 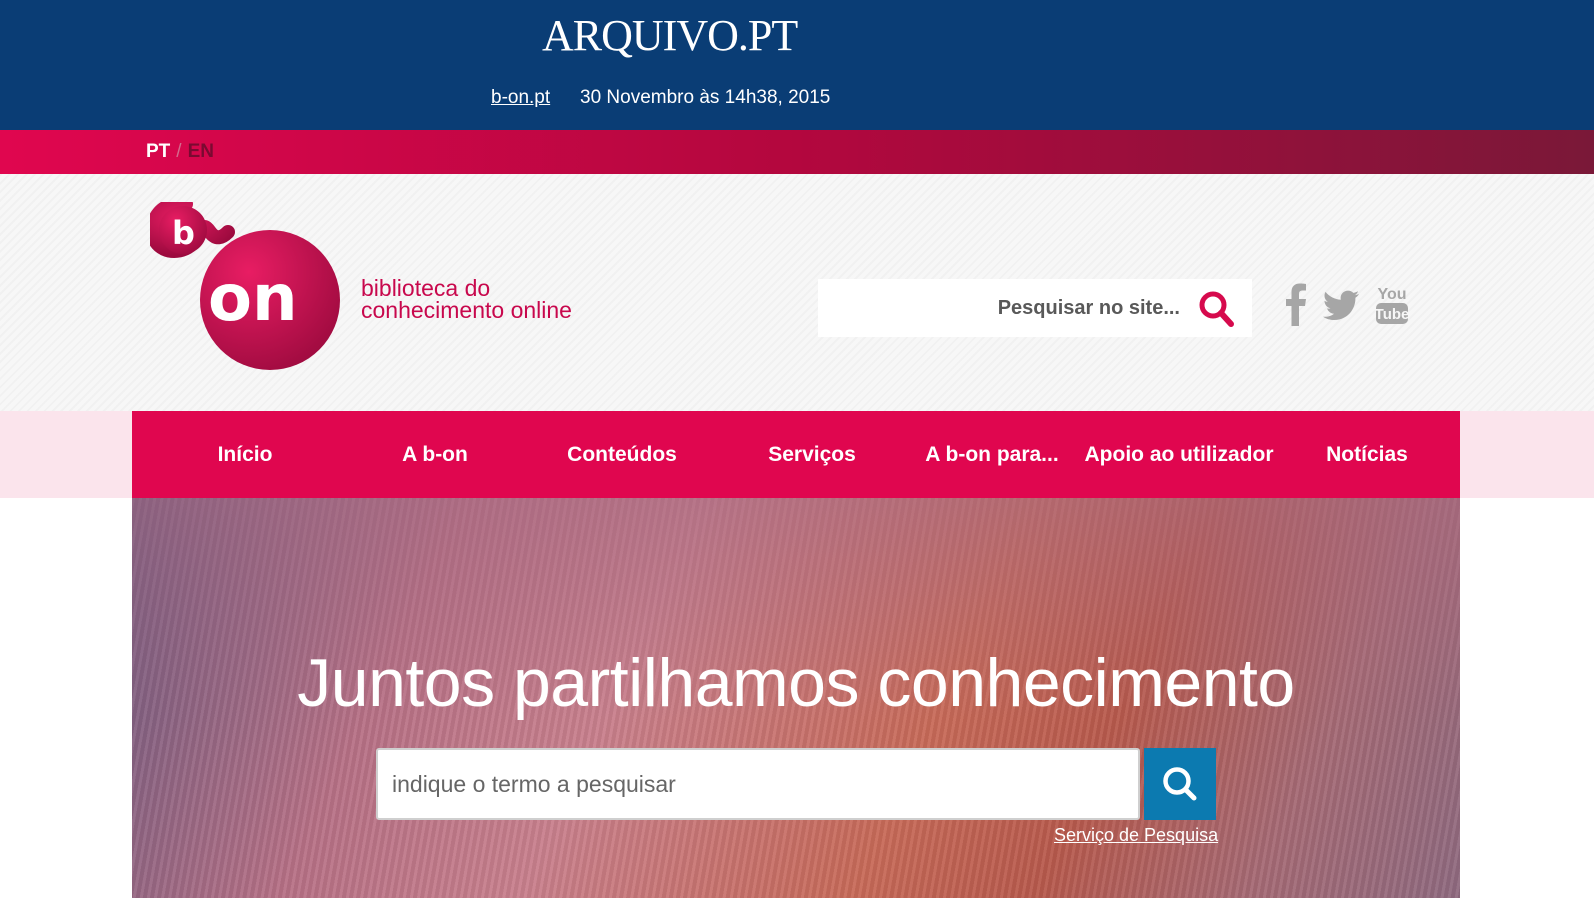 What do you see at coordinates (1179, 454) in the screenshot?
I see `nav-item-apoio: Apoio ao utilizador` at bounding box center [1179, 454].